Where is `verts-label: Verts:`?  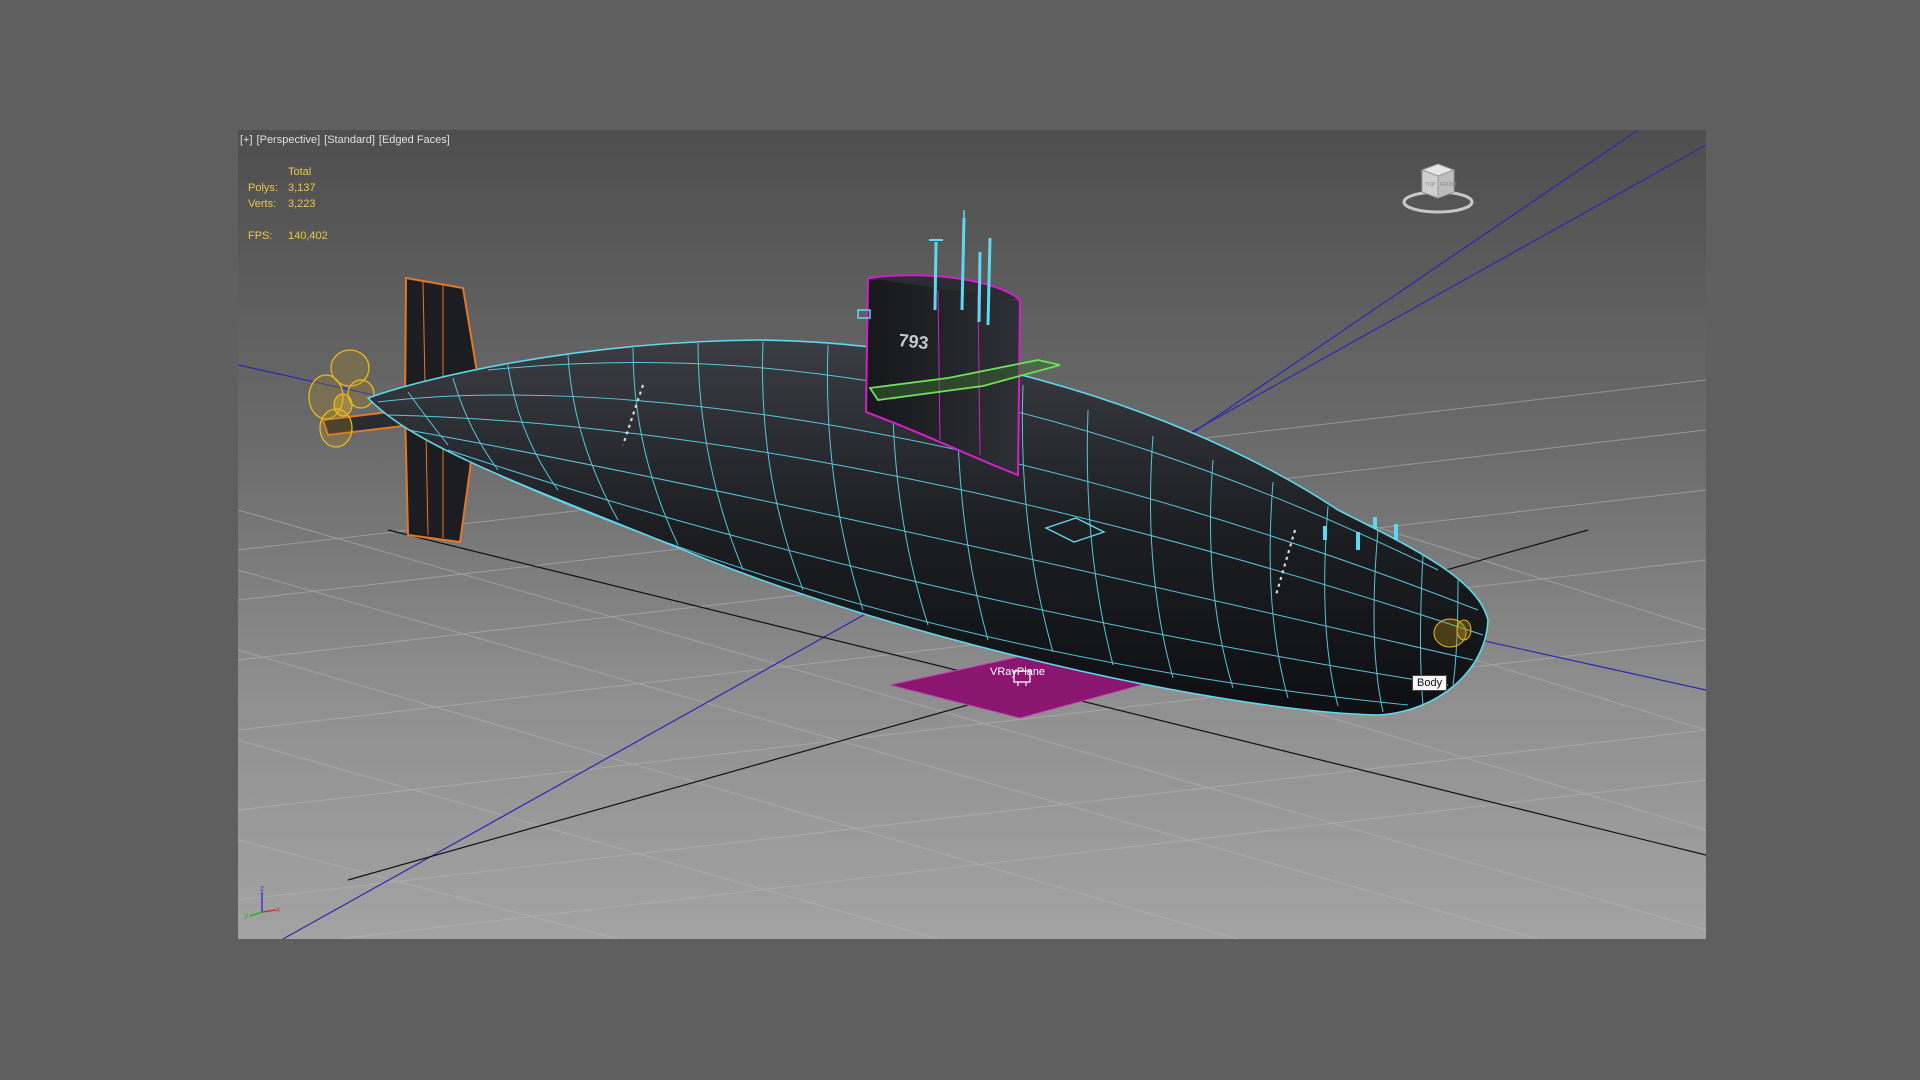
verts-label: Verts: is located at coordinates (262, 204).